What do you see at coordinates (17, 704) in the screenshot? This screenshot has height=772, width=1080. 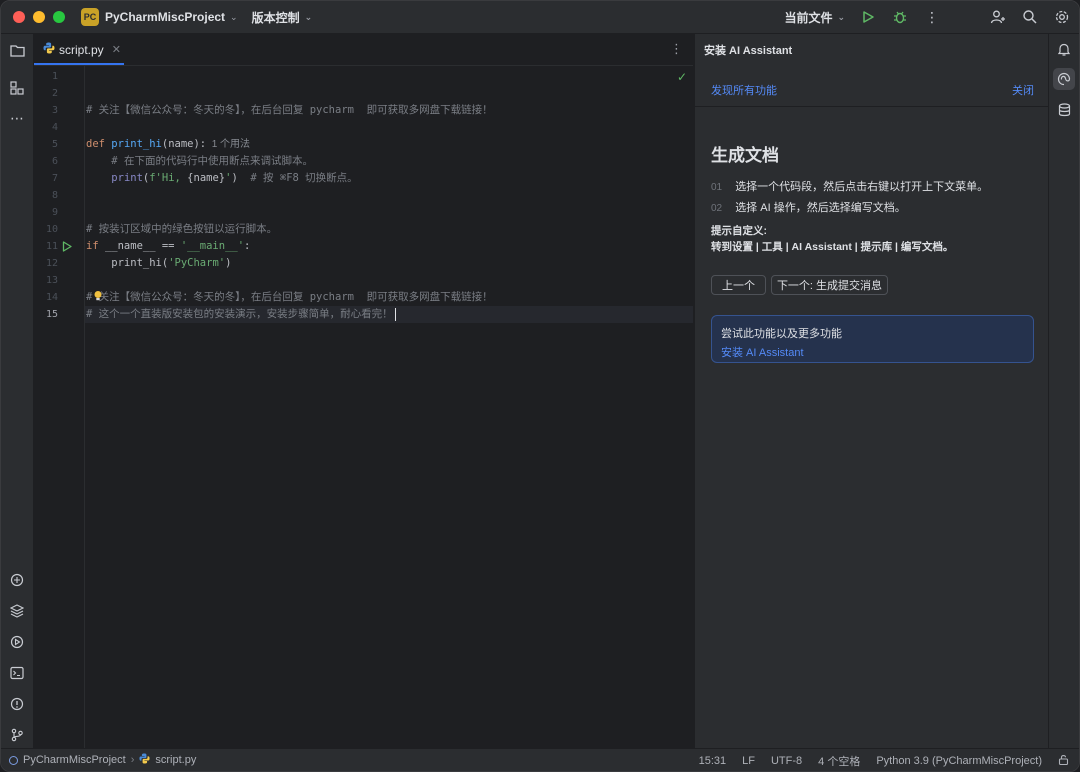 I see `problems-icon` at bounding box center [17, 704].